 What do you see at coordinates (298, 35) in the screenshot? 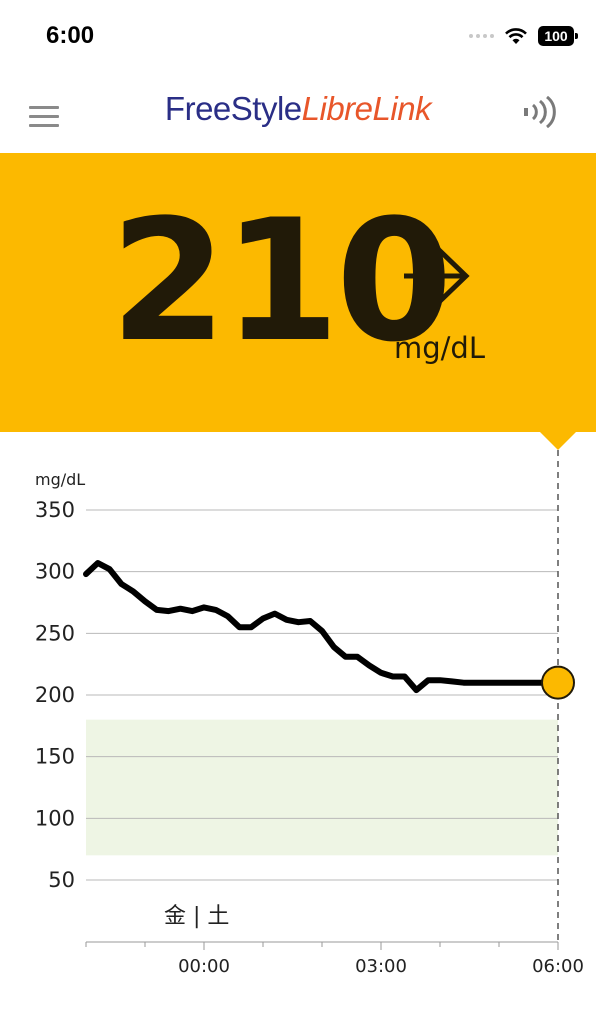
I see `status-bar: 6:00 100` at bounding box center [298, 35].